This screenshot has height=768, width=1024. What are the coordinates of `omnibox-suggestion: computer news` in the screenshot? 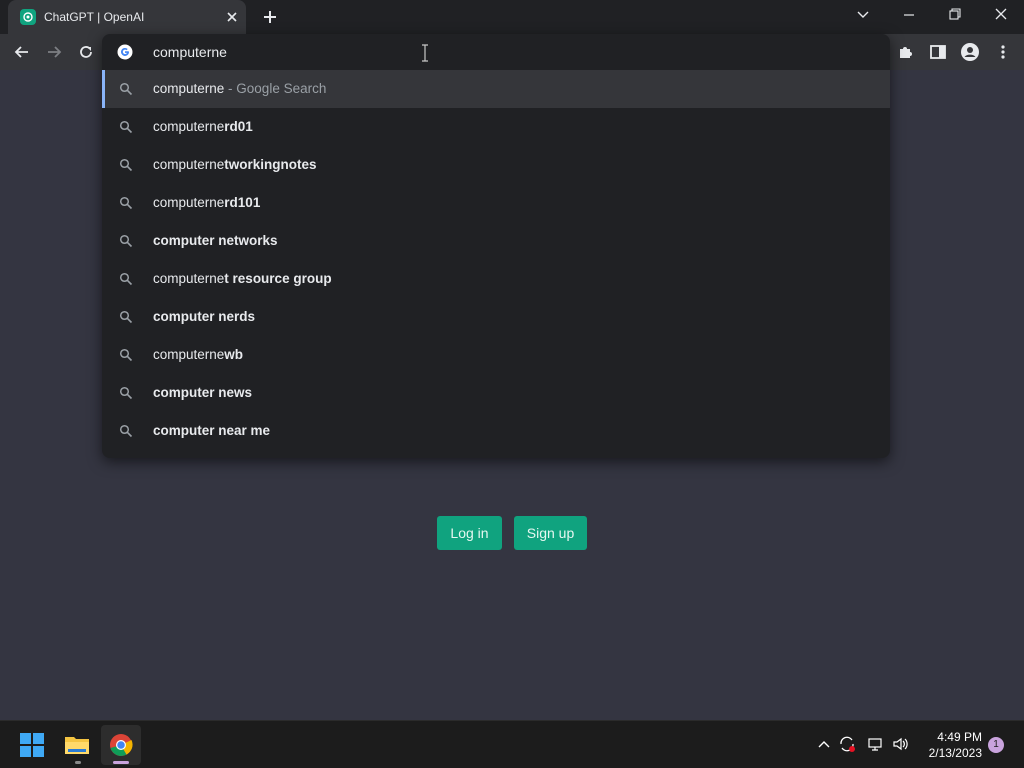 It's located at (496, 393).